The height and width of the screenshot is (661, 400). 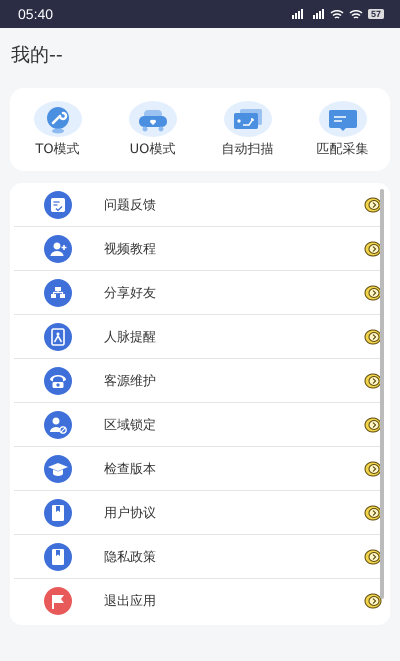 What do you see at coordinates (153, 149) in the screenshot?
I see `shortcut-label: UO模式` at bounding box center [153, 149].